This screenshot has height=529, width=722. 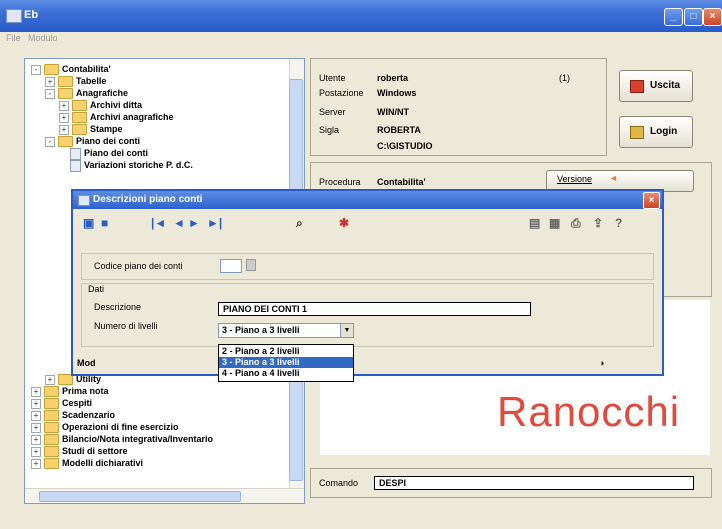 What do you see at coordinates (361, 39) in the screenshot?
I see `menu-bar: File Modulo` at bounding box center [361, 39].